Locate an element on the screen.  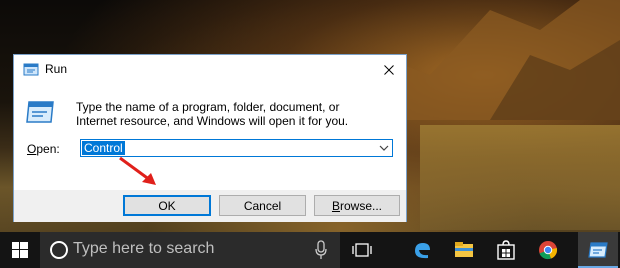
chrome-icon is located at coordinates (548, 250).